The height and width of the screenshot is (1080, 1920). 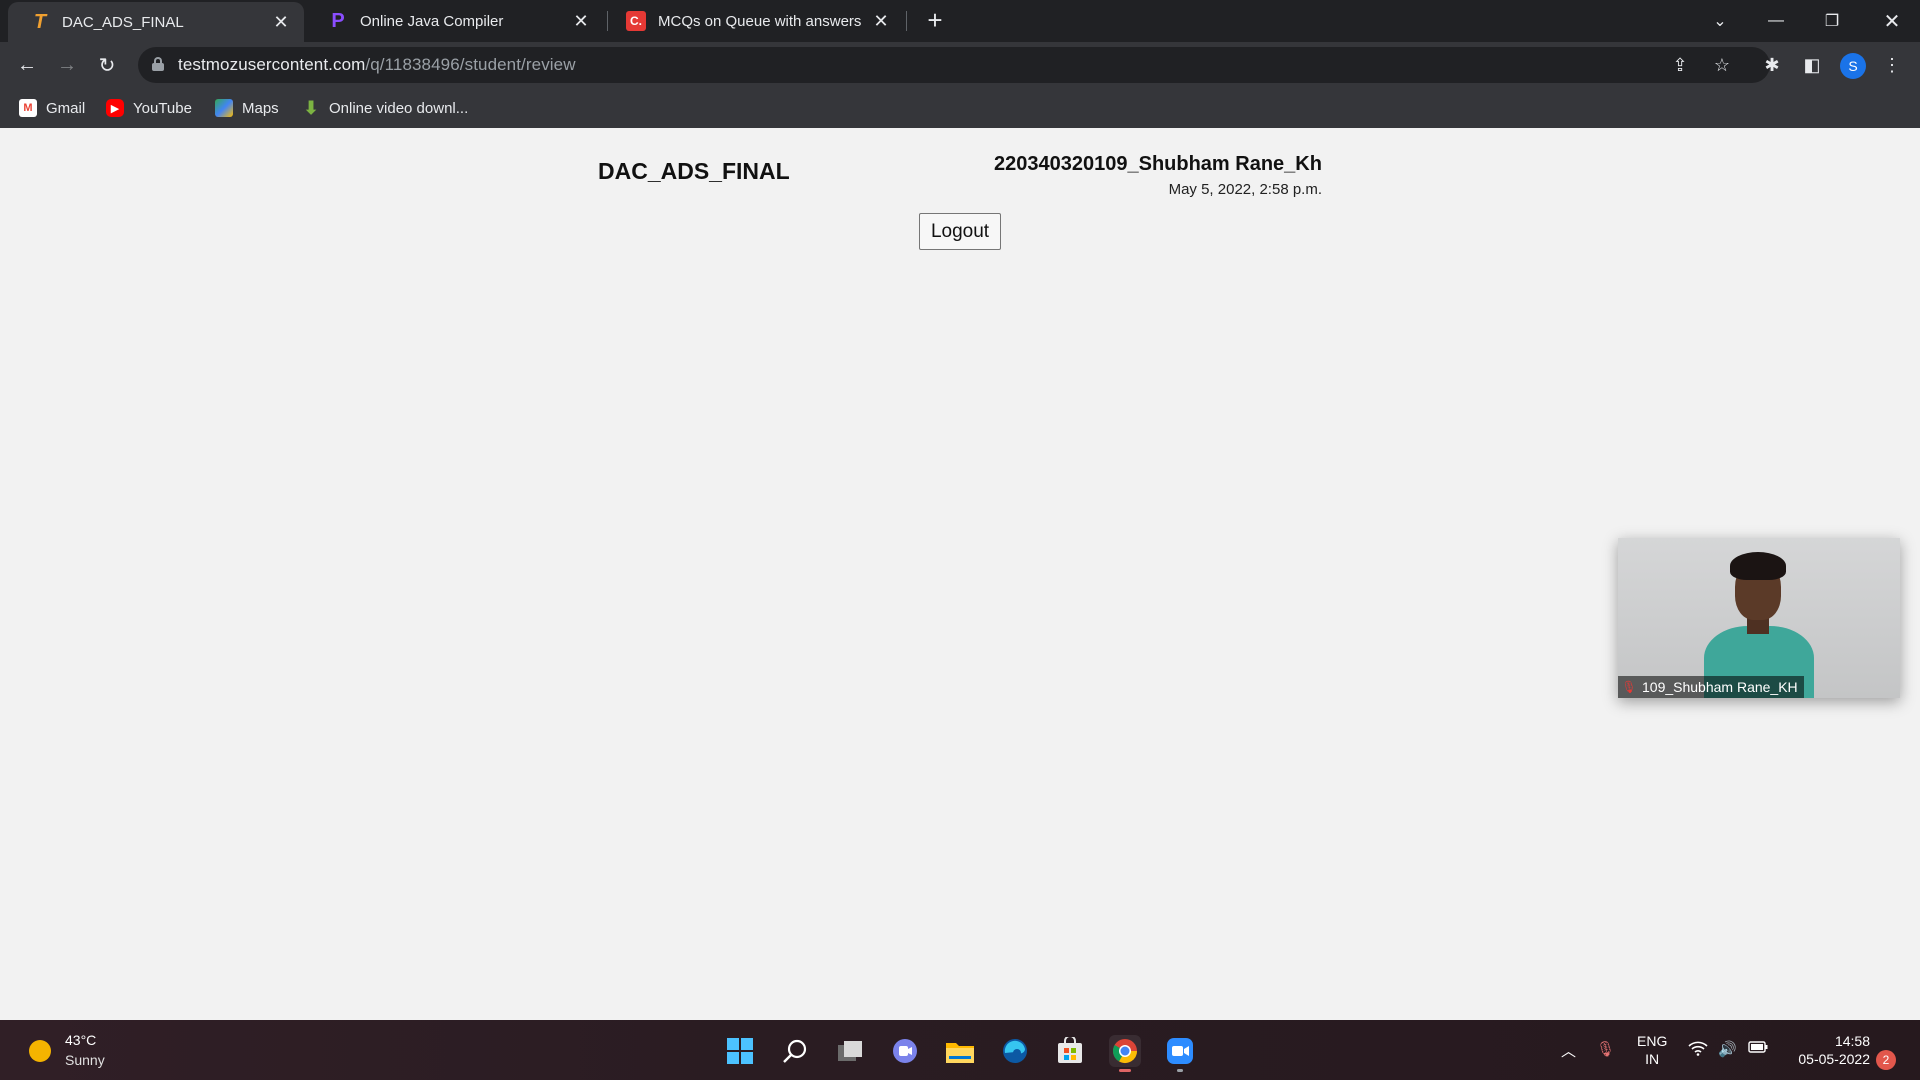 I want to click on video-name-label: 🎙 109_Shubham Rane_KH, so click(x=1711, y=687).